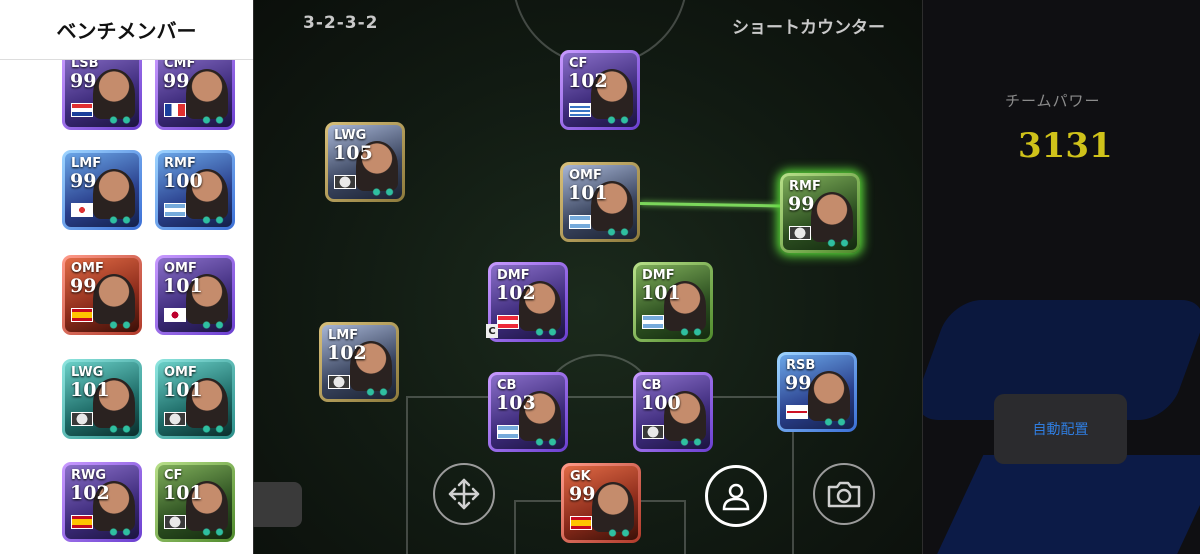 This screenshot has height=554, width=1200. I want to click on field-player-card: RSB 99, so click(817, 392).